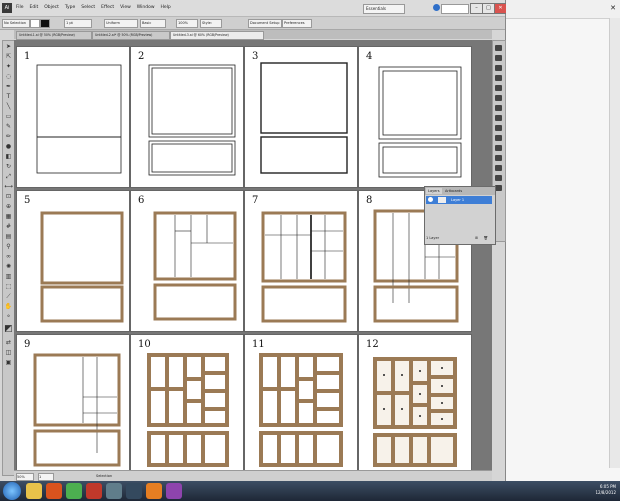 The image size is (620, 501). I want to click on menu-file: File, so click(20, 7).